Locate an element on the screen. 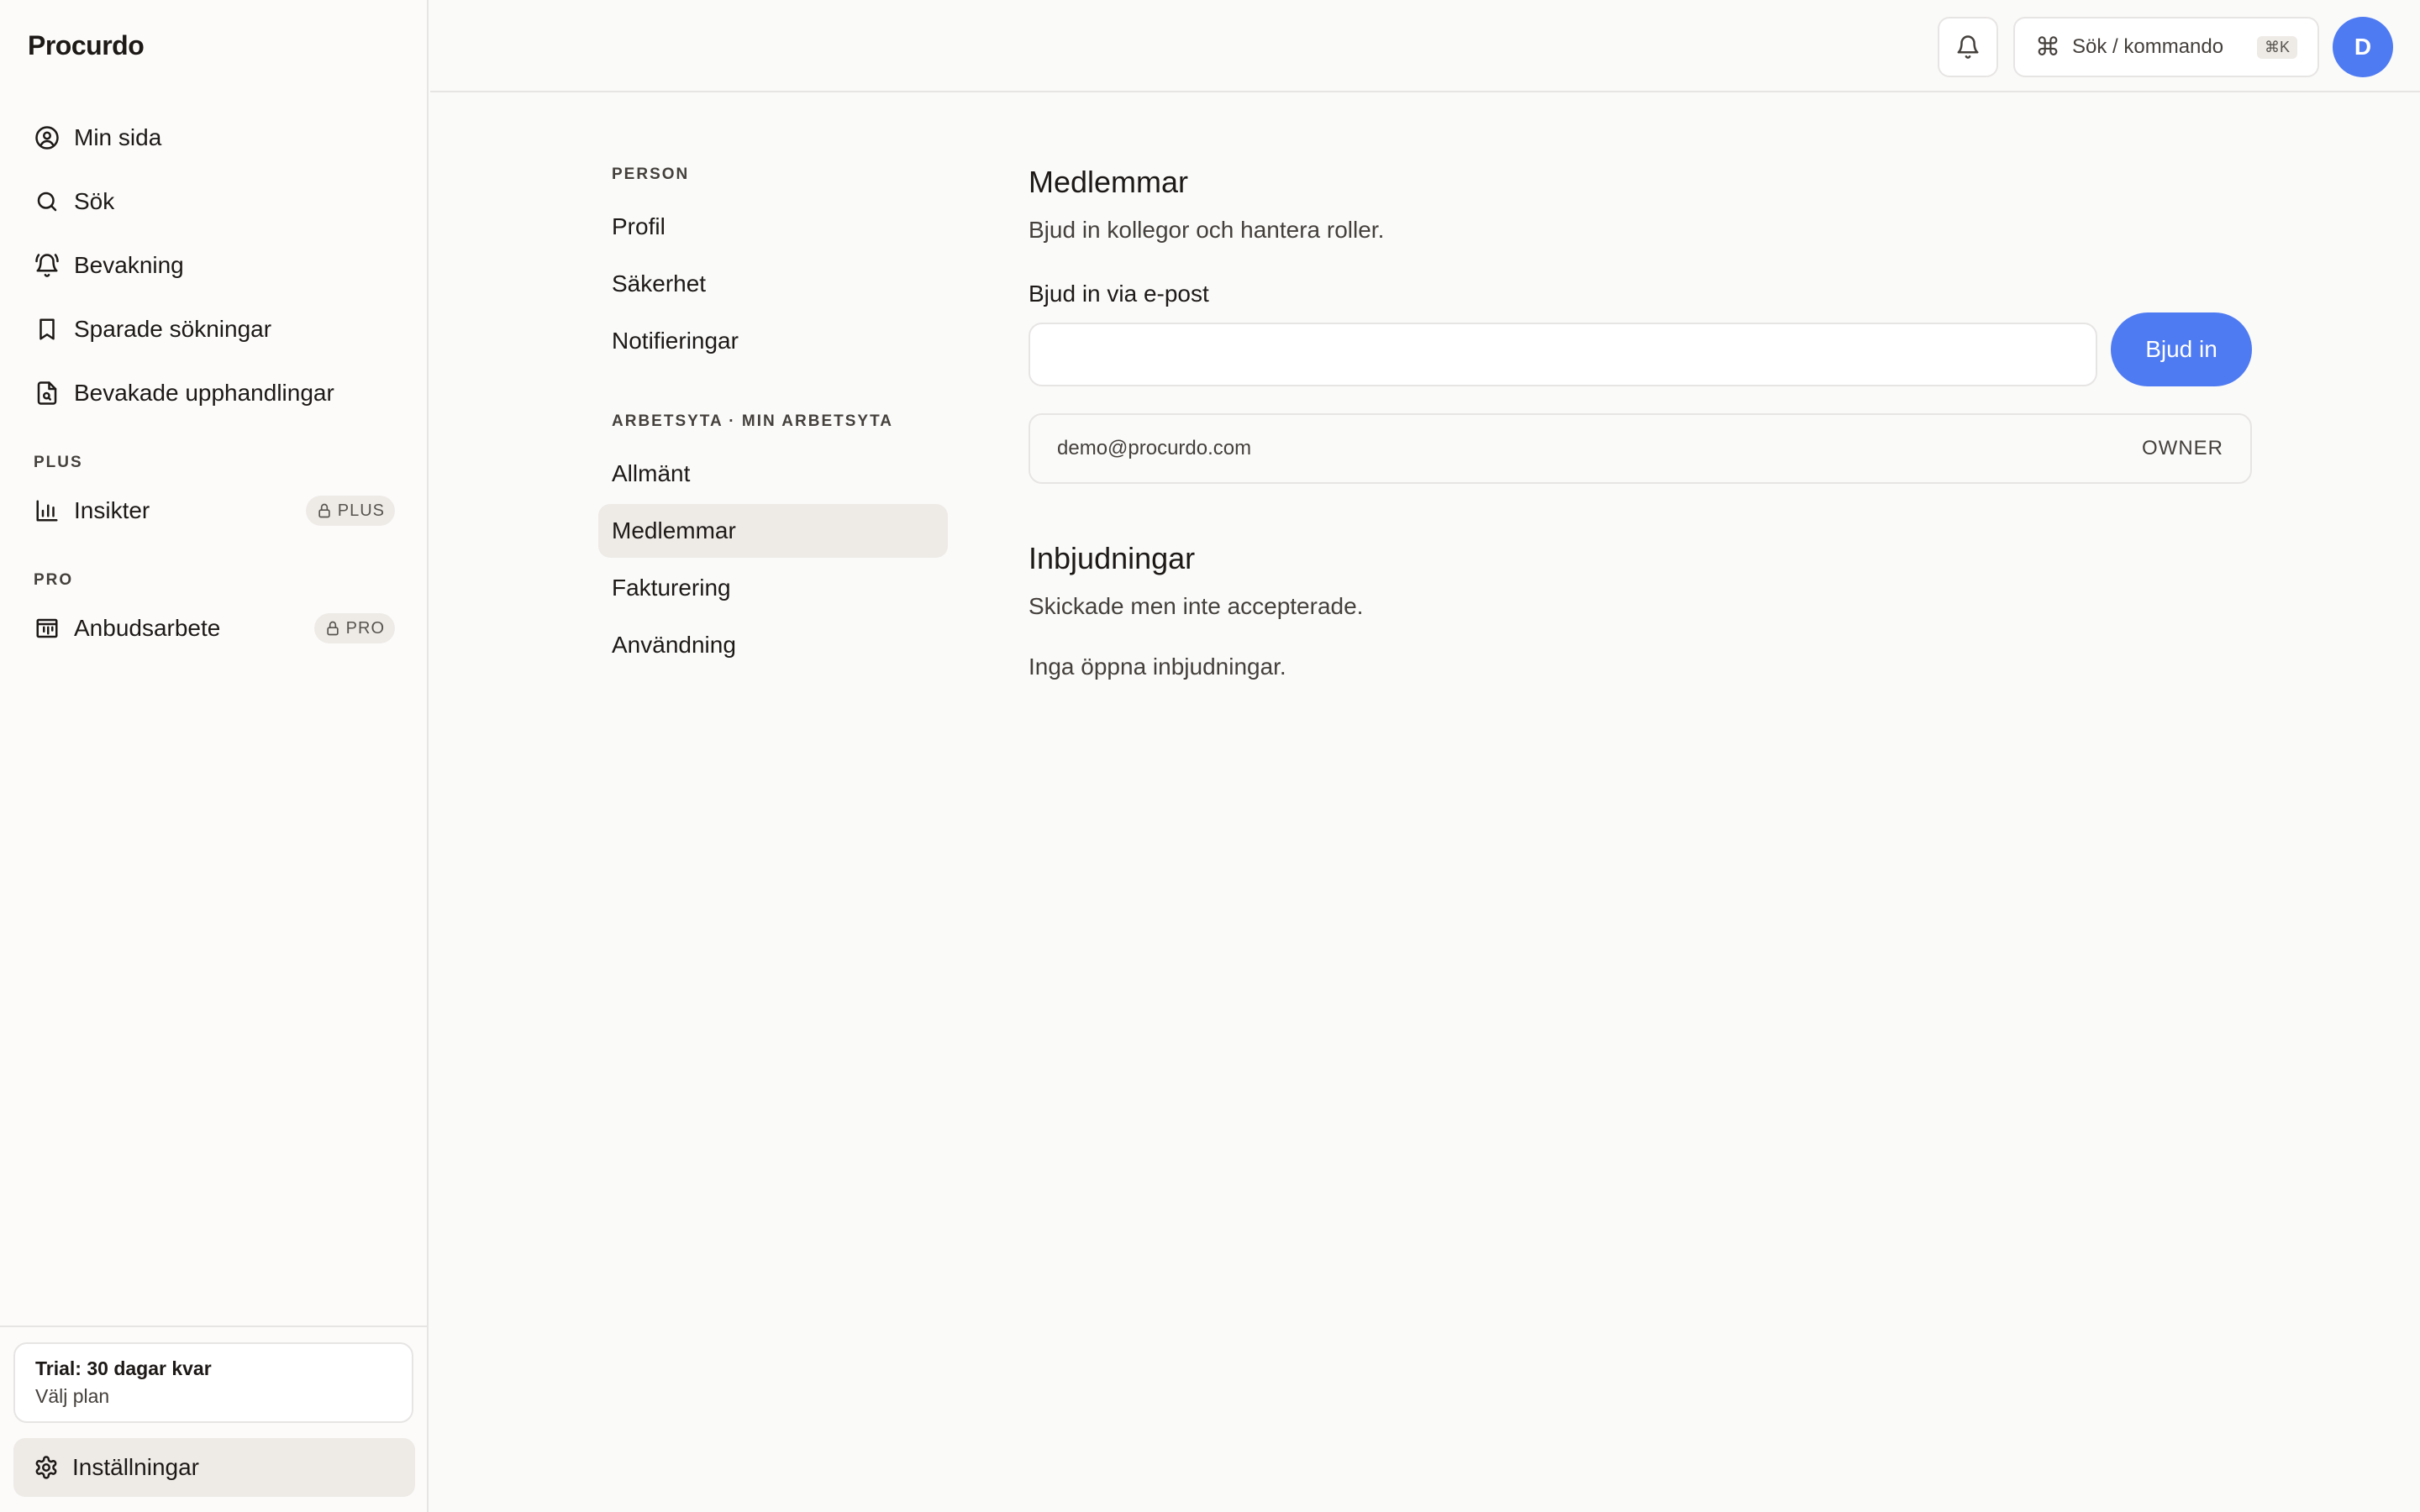  invitations-empty-state: Inga öppna inbjudningar. is located at coordinates (1157, 667).